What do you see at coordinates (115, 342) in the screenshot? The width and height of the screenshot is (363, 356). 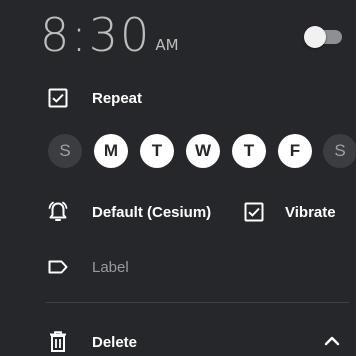 I see `delete-label: Delete` at bounding box center [115, 342].